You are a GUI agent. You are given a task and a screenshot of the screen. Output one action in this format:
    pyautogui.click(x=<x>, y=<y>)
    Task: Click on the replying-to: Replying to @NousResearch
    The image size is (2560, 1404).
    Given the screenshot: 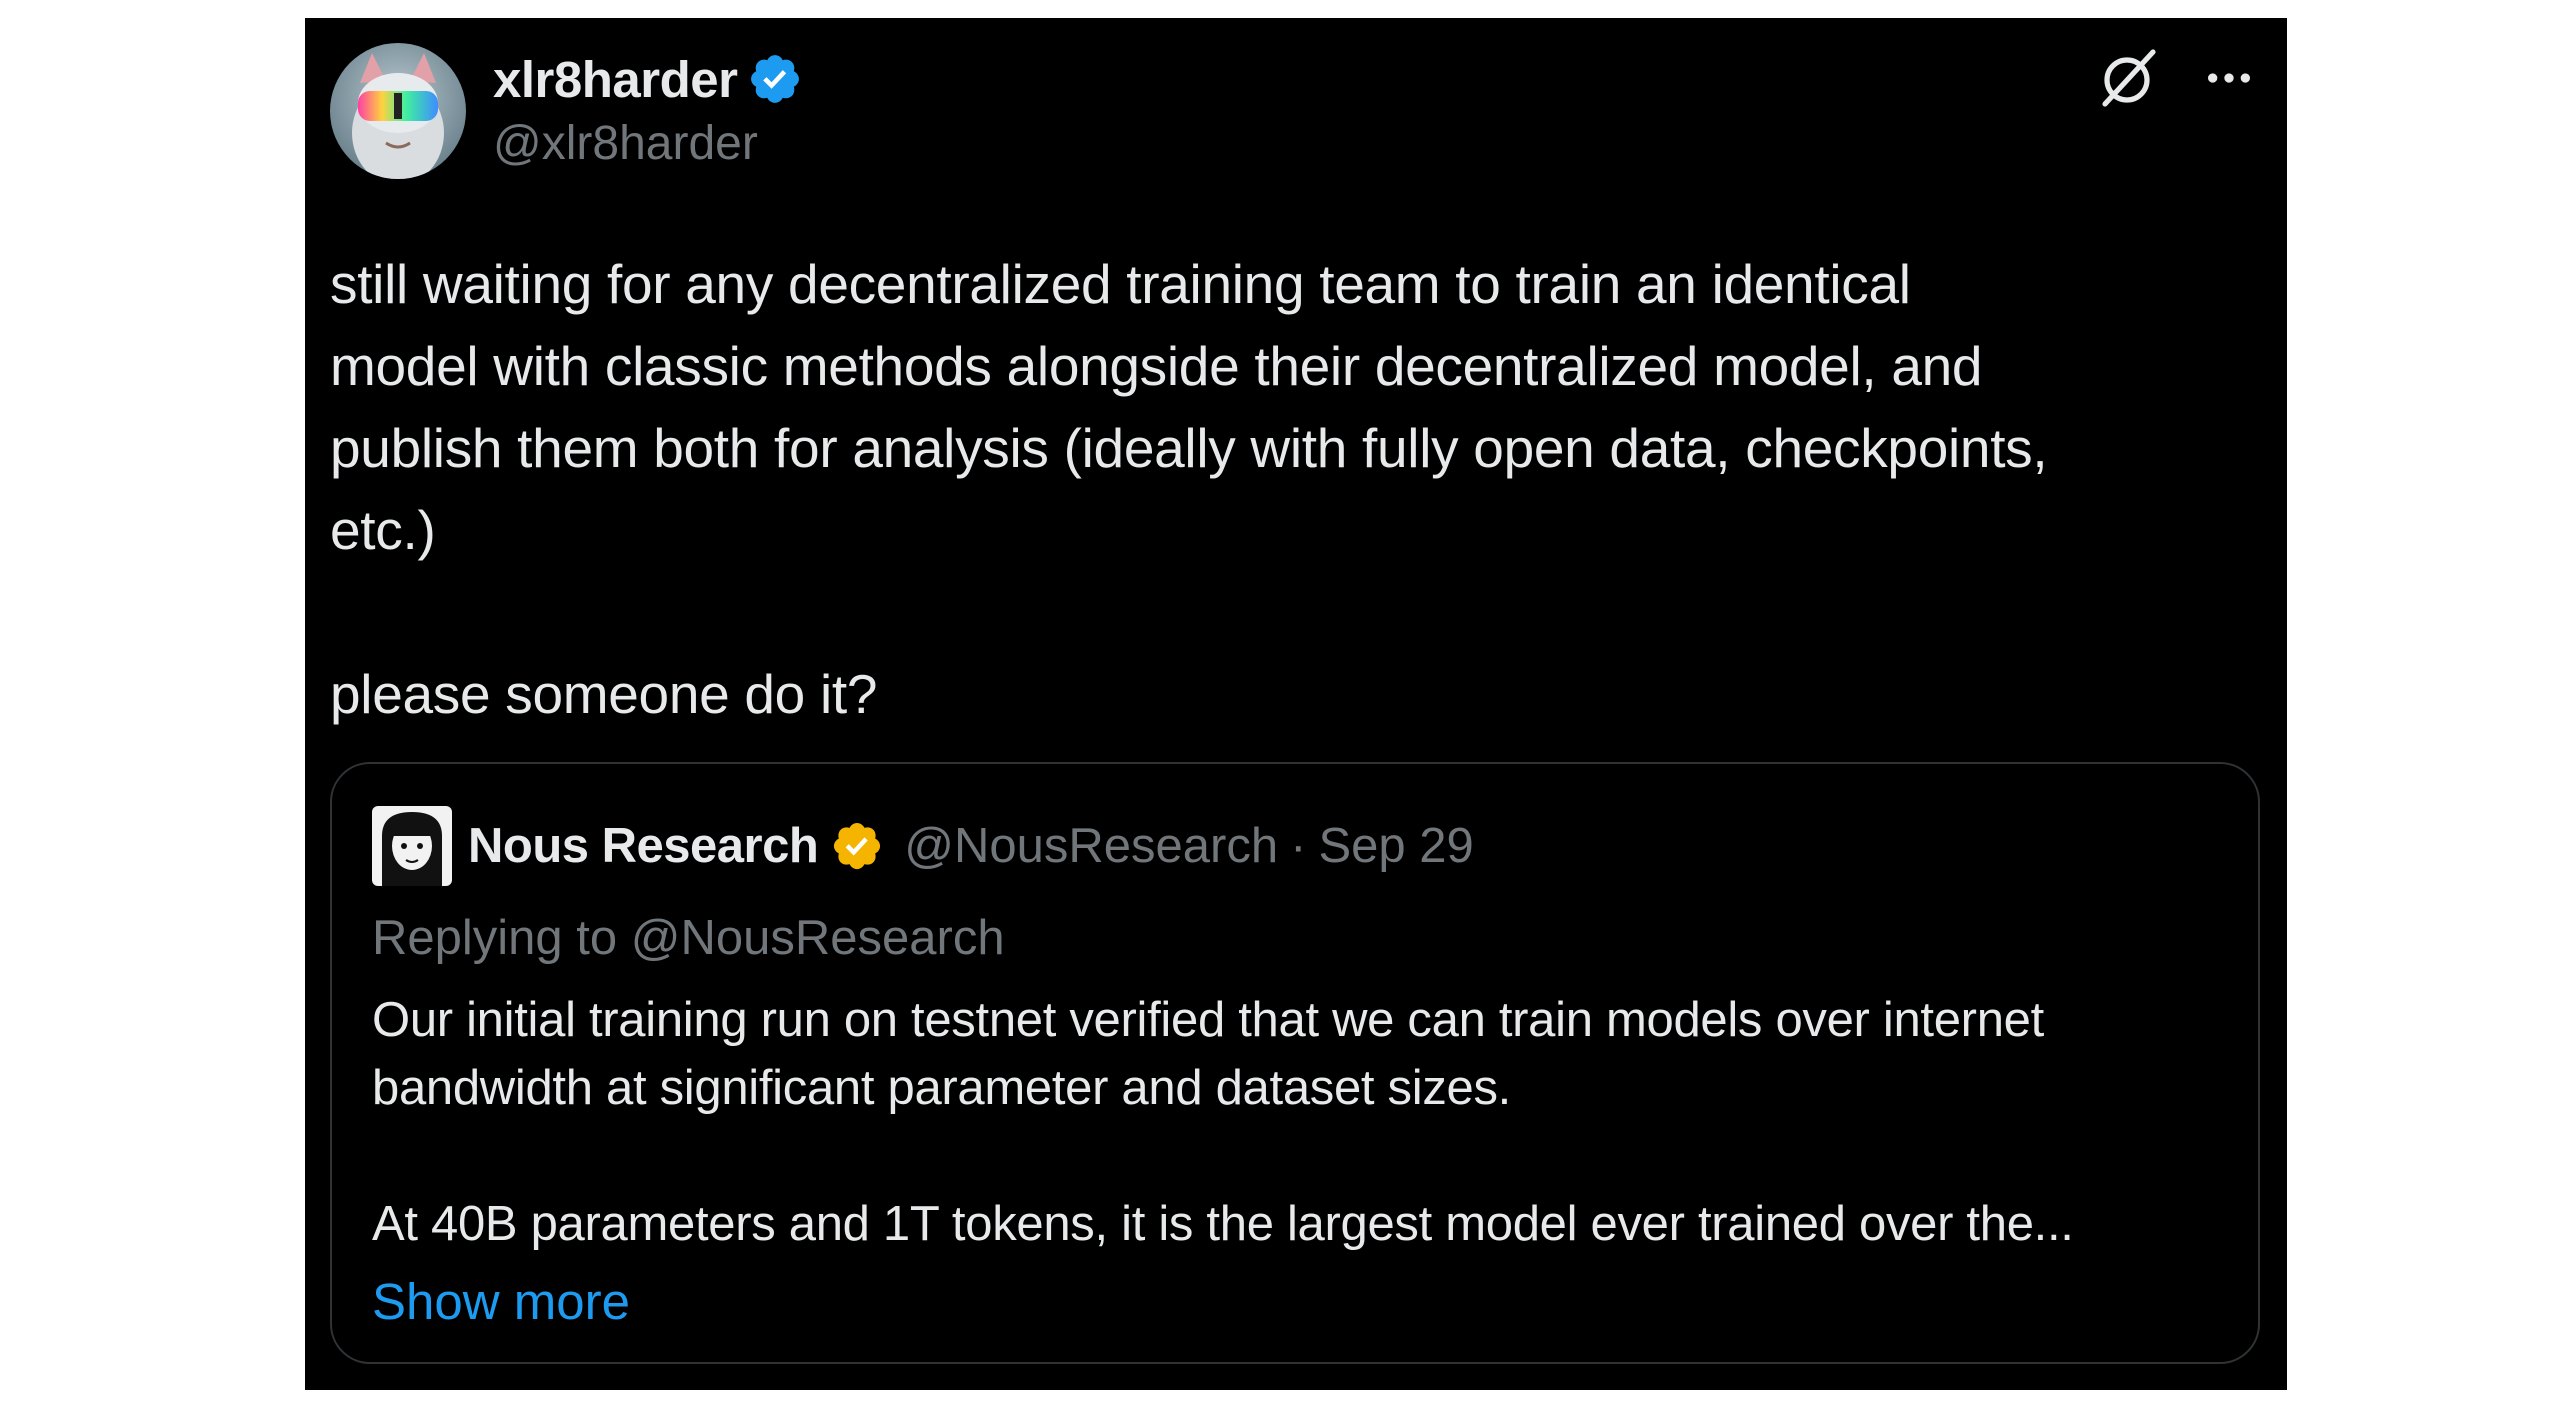 What is the action you would take?
    pyautogui.click(x=688, y=938)
    